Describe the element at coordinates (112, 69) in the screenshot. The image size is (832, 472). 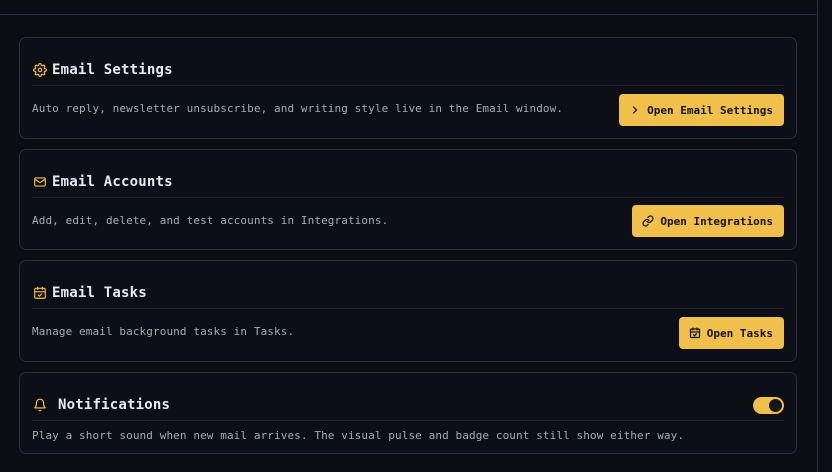
I see `email-settings-title: Email Settings` at that location.